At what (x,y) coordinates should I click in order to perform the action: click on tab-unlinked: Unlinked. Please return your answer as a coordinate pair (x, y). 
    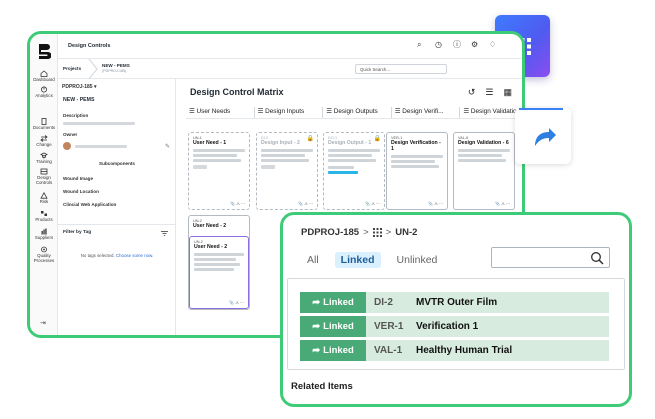
    Looking at the image, I should click on (417, 260).